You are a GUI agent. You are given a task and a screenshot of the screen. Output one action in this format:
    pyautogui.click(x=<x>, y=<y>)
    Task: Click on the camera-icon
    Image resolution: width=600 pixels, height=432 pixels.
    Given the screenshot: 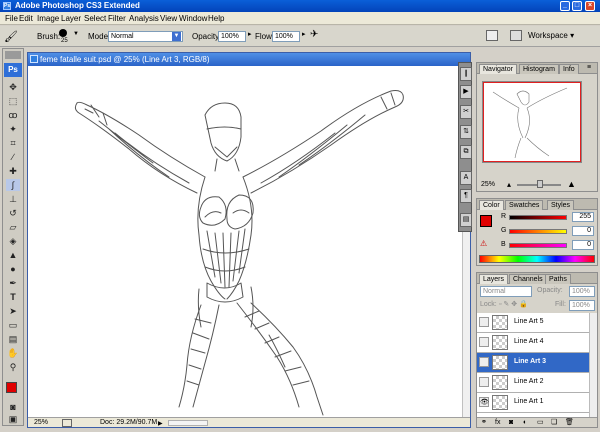 What is the action you would take?
    pyautogui.click(x=516, y=35)
    